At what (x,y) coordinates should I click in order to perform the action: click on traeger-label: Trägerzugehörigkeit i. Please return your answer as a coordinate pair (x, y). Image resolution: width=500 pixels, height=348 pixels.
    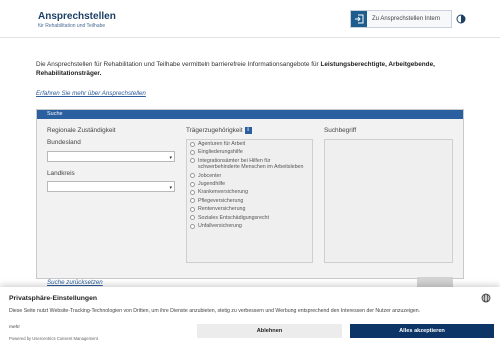
    Looking at the image, I should click on (219, 130).